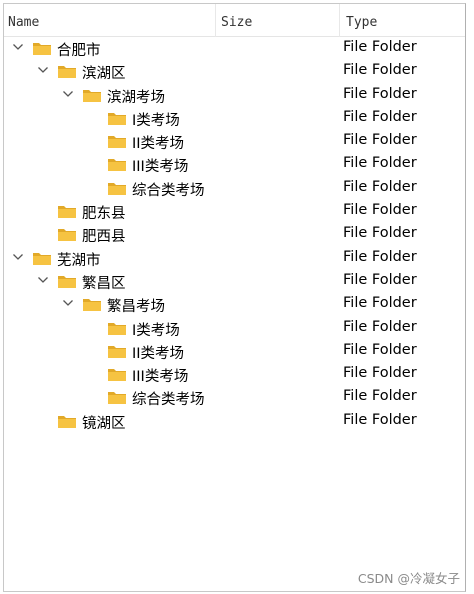 This screenshot has width=474, height=594. I want to click on column-header-row: Name Size Type, so click(234, 20).